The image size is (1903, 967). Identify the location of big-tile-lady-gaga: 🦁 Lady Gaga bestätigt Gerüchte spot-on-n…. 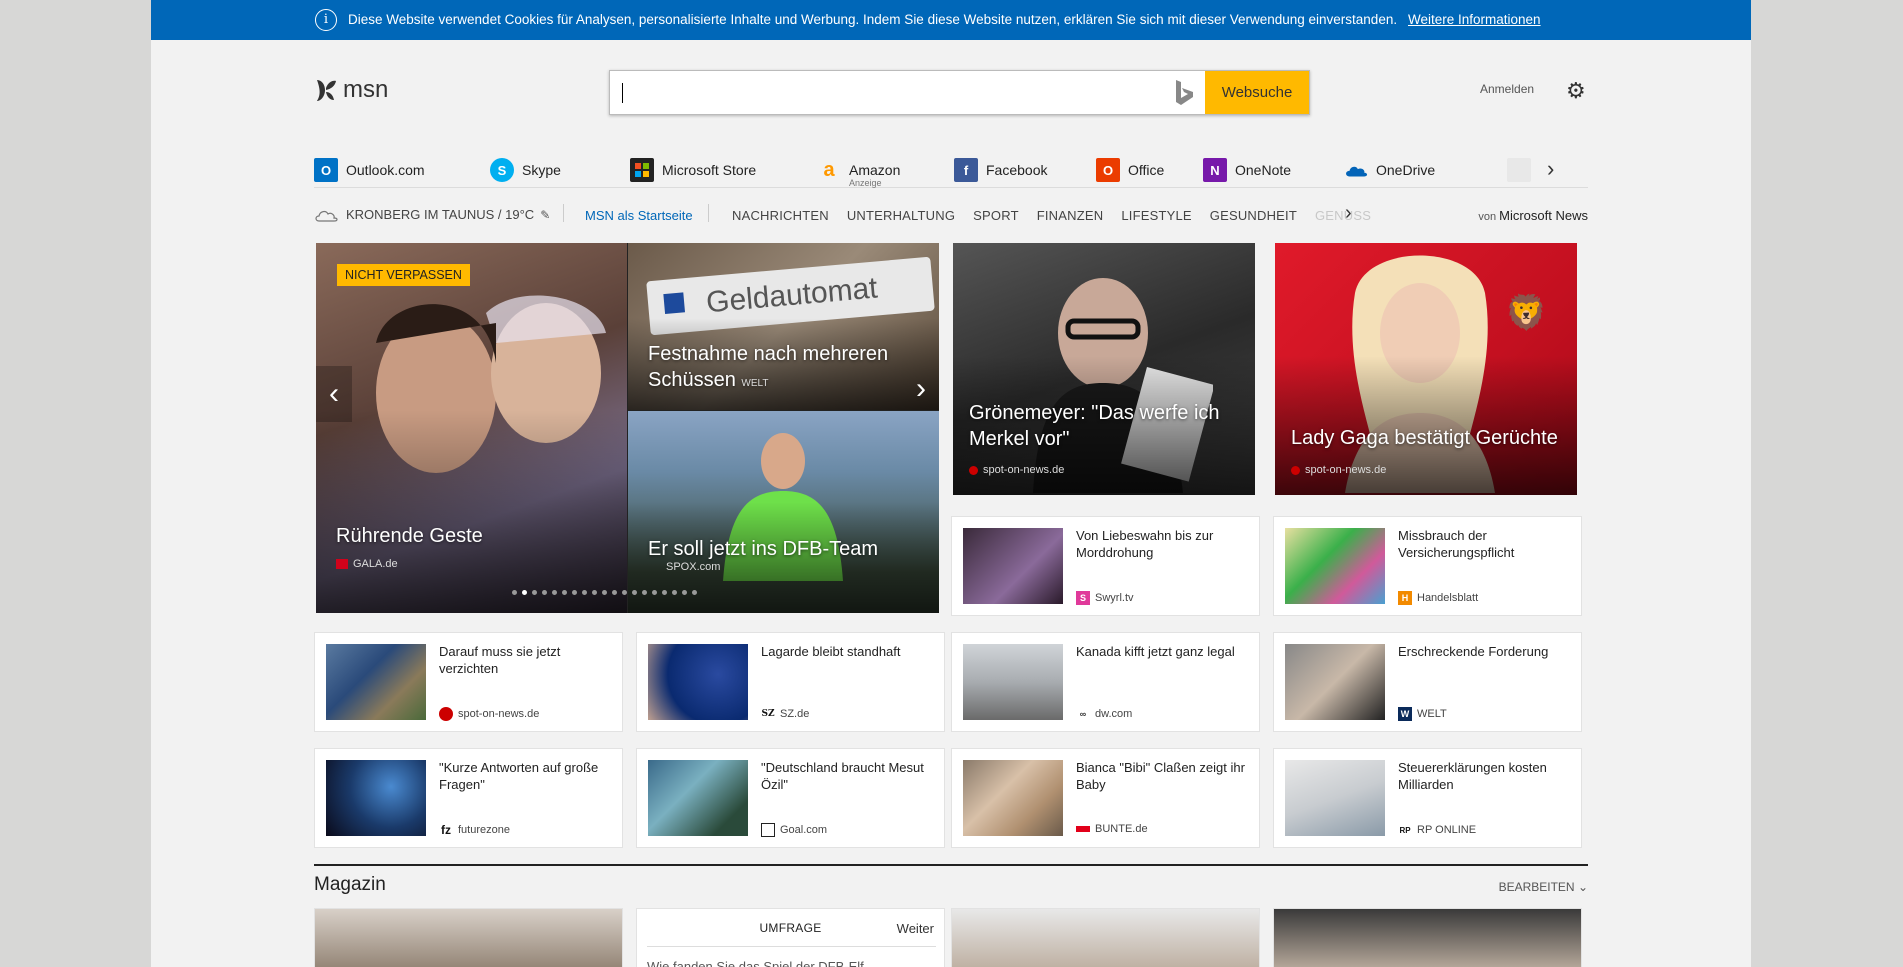
(1426, 369).